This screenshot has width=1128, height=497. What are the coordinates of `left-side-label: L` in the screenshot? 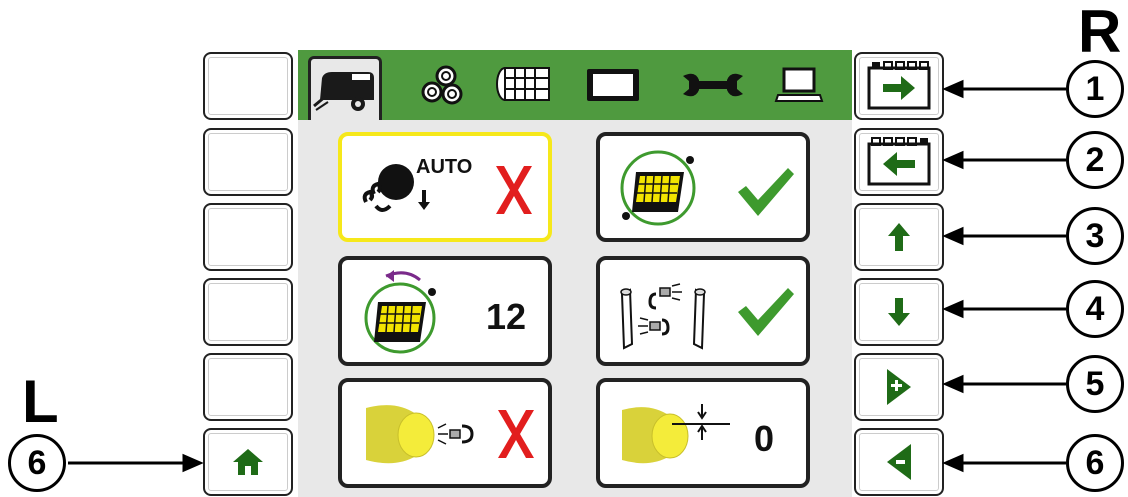 It's located at (40, 401).